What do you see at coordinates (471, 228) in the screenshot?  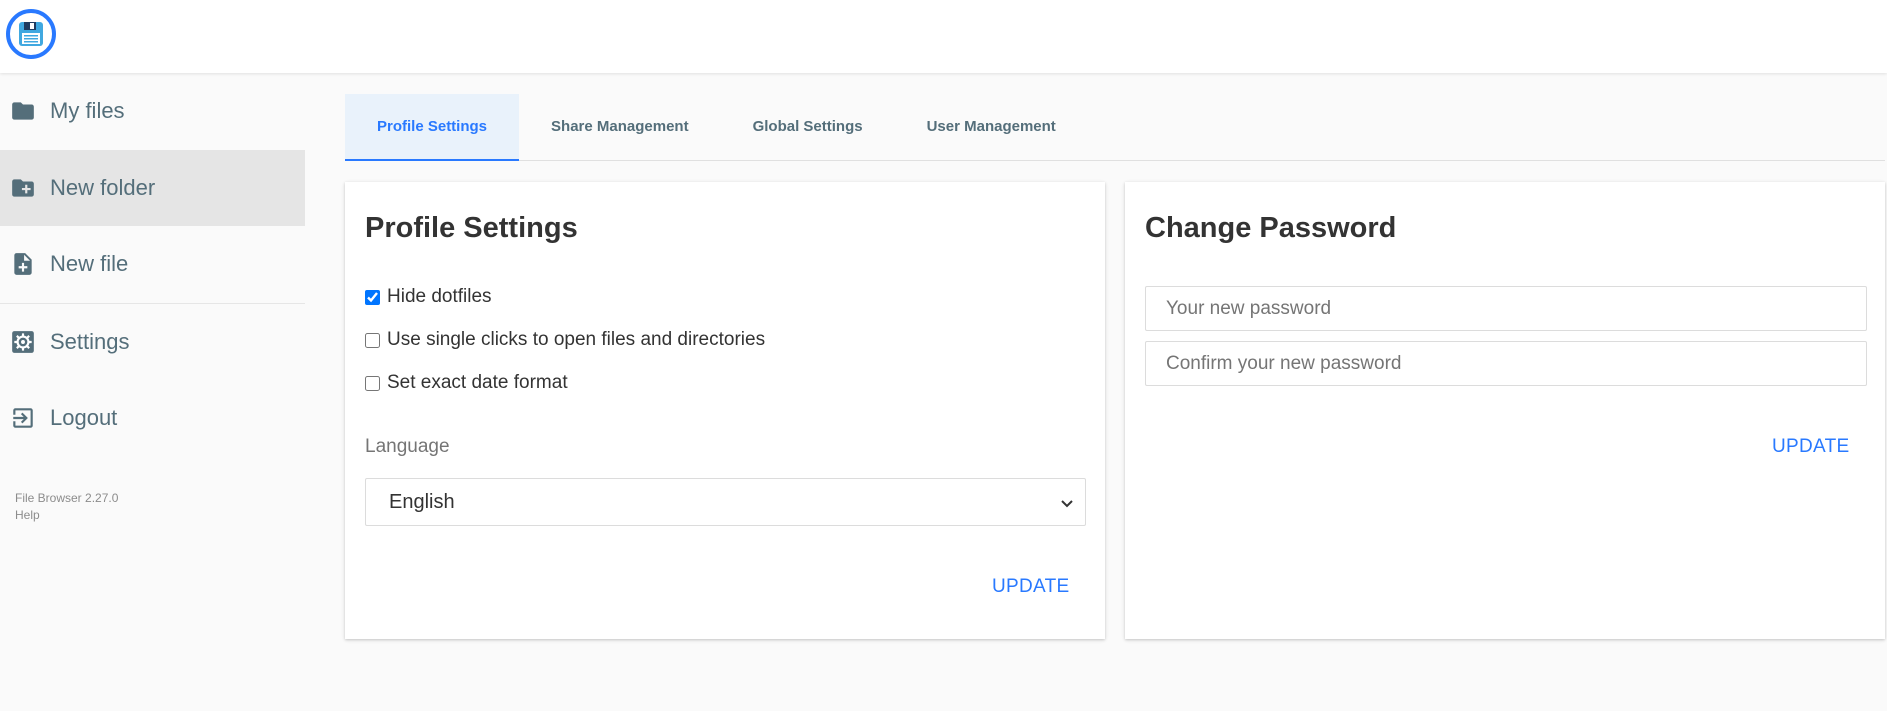 I see `card-title: Profile Settings` at bounding box center [471, 228].